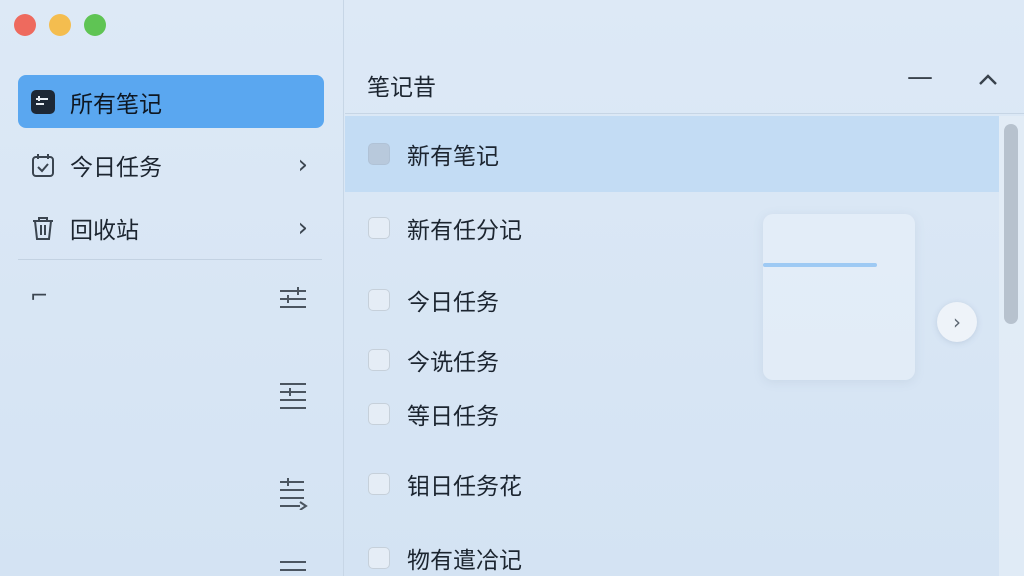 This screenshot has width=1024, height=576. Describe the element at coordinates (453, 157) in the screenshot. I see `list-item-label: 新有笔记` at that location.